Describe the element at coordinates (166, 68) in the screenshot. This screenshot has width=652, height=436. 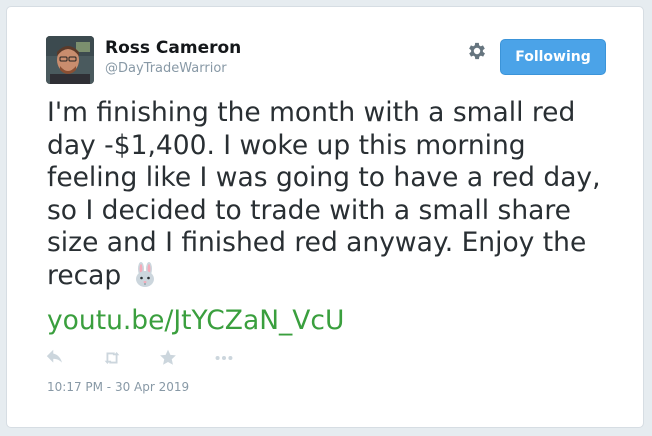
I see `user-handle: @DayTradeWarrior` at that location.